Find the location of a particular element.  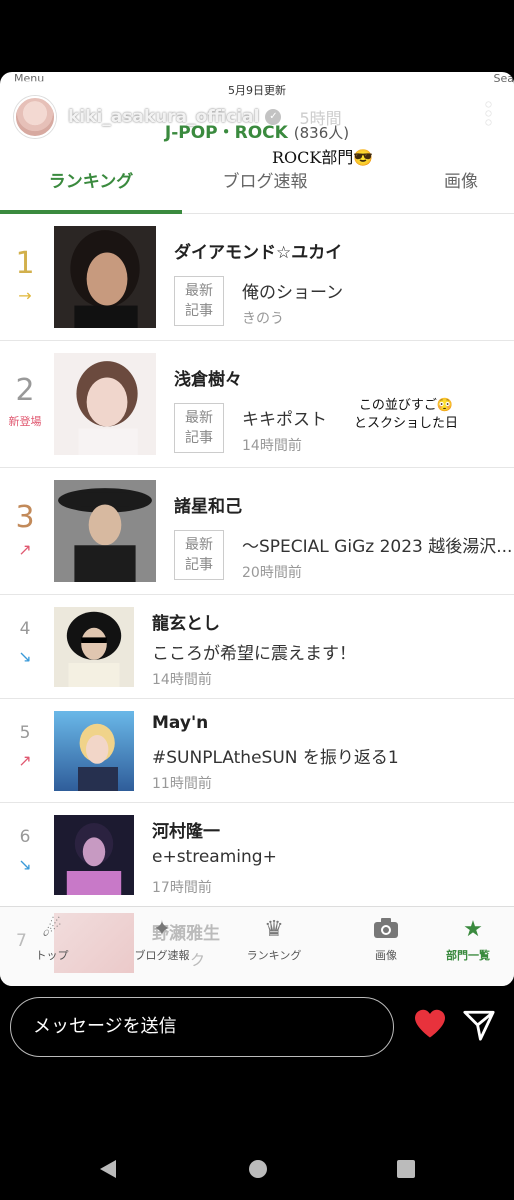

nav-images: 画像 is located at coordinates (386, 940).